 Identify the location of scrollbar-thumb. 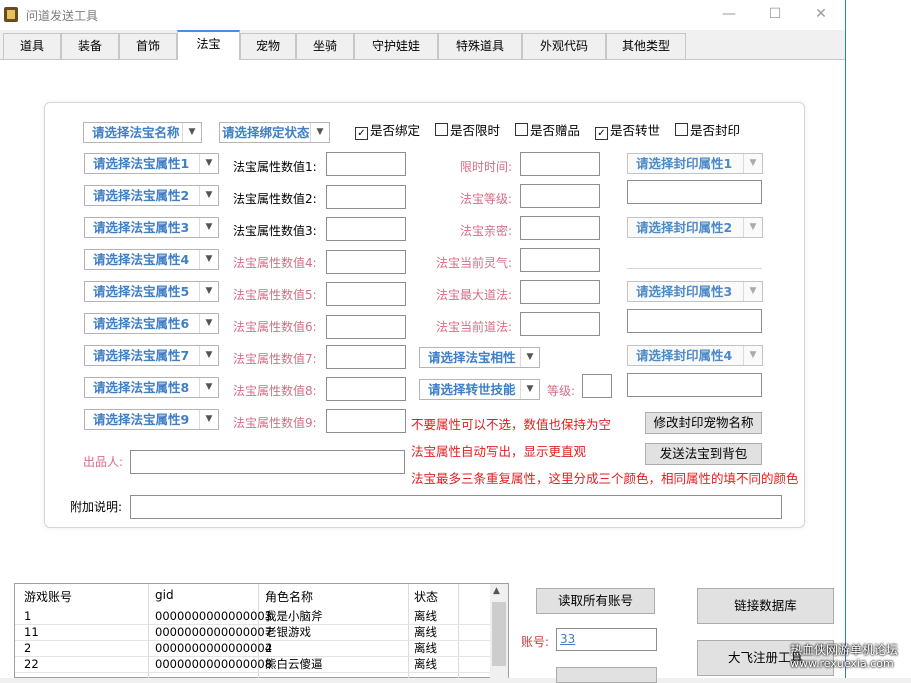
(499, 634).